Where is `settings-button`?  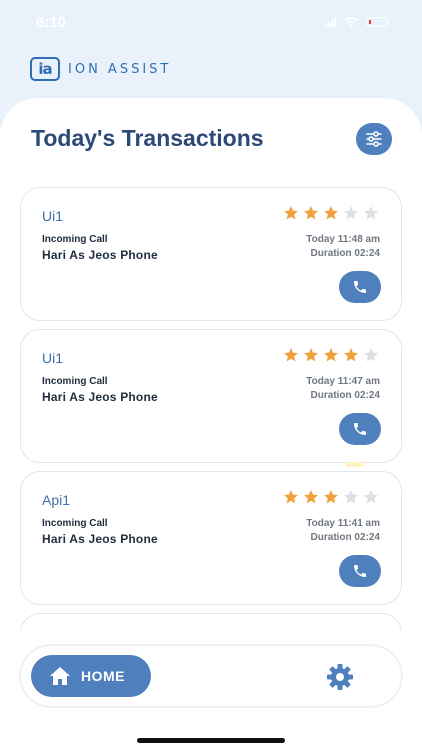
settings-button is located at coordinates (340, 677).